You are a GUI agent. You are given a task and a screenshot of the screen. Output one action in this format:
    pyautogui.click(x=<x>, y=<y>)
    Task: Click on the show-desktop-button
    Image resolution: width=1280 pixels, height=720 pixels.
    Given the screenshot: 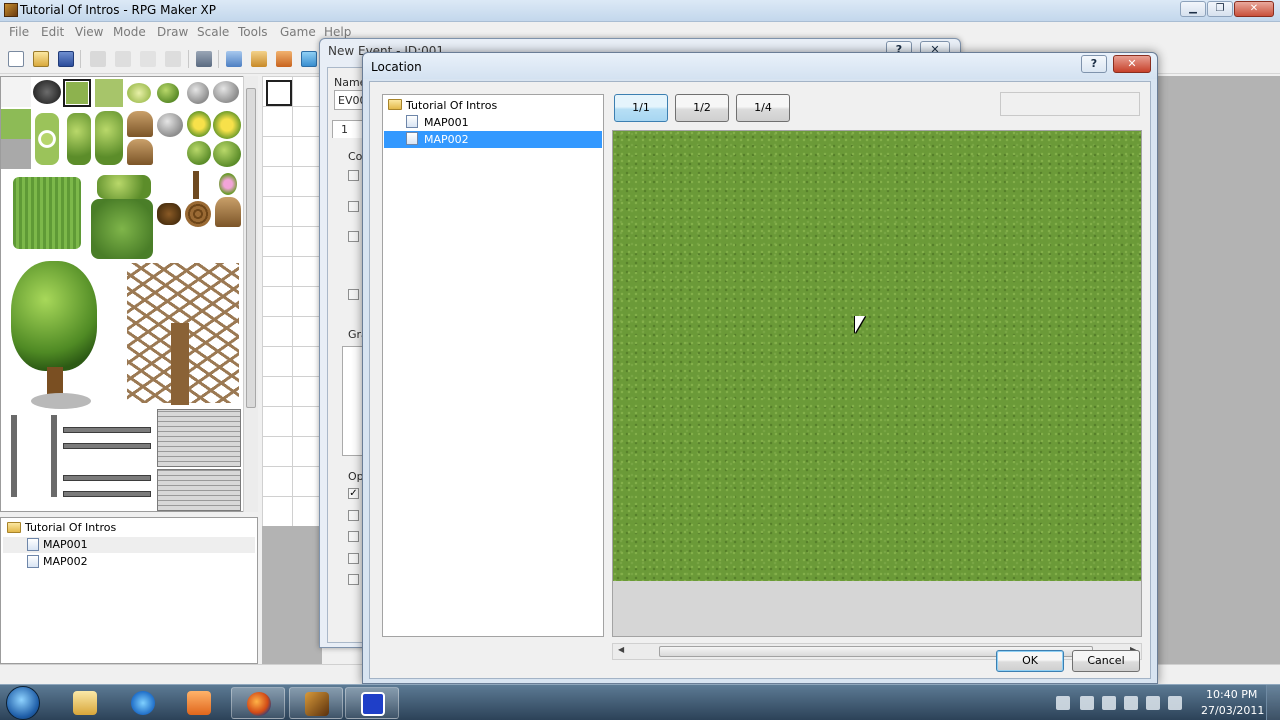 What is the action you would take?
    pyautogui.click(x=1273, y=702)
    